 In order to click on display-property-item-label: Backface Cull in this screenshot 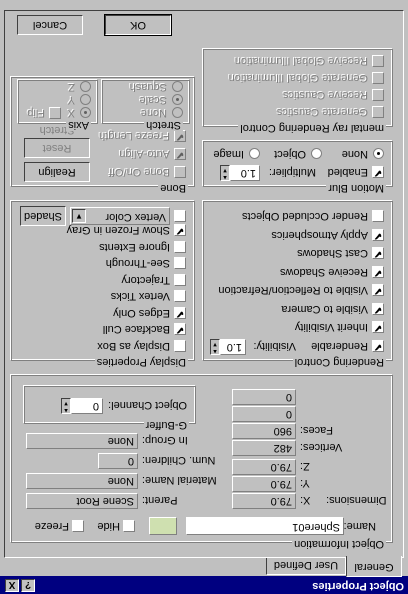, I will do `click(136, 329)`.